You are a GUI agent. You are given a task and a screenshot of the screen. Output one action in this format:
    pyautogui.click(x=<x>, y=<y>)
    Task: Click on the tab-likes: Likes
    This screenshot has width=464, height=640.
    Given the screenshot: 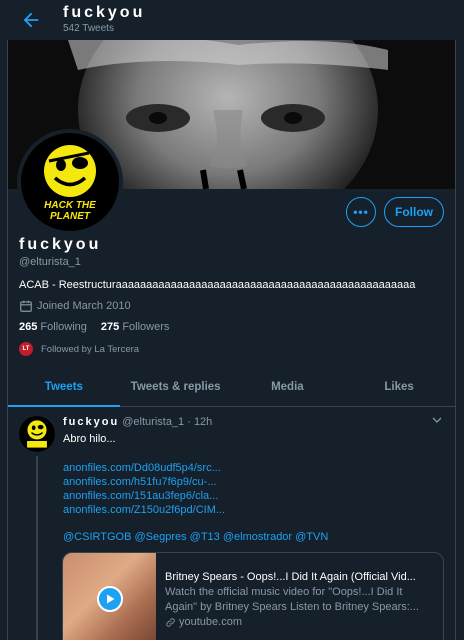 What is the action you would take?
    pyautogui.click(x=399, y=387)
    